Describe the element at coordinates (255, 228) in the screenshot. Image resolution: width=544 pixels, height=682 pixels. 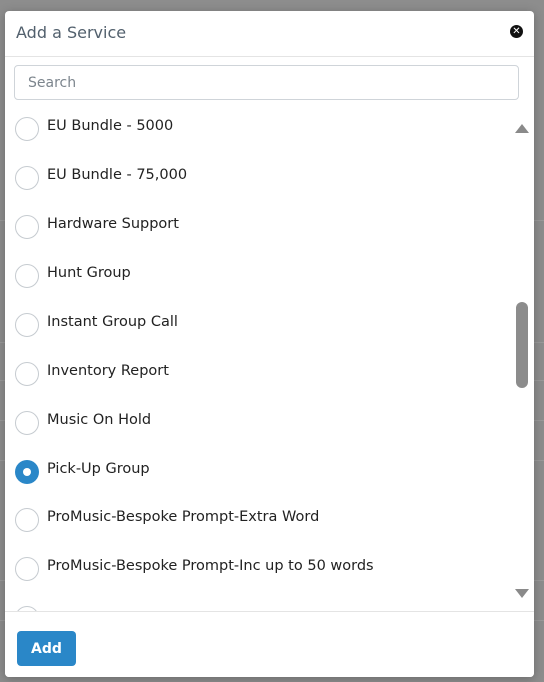
I see `service-item: Hardware Support` at that location.